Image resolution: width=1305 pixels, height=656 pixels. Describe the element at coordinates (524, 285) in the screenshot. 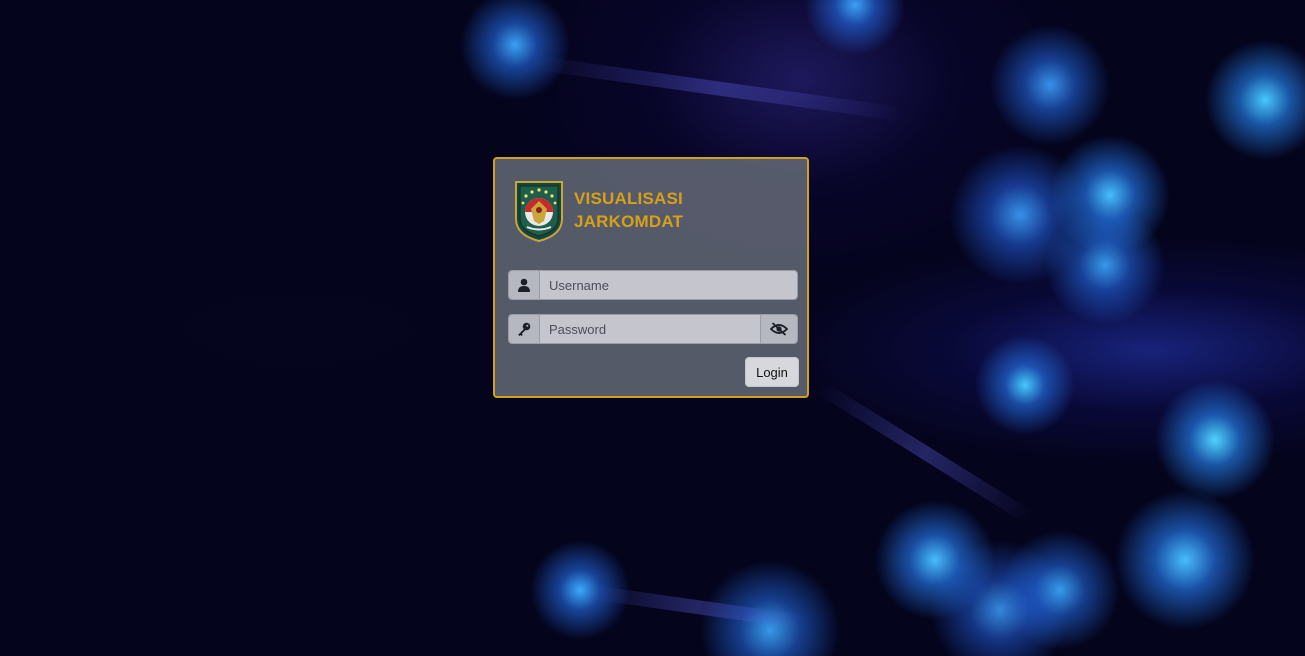

I see `user-icon` at that location.